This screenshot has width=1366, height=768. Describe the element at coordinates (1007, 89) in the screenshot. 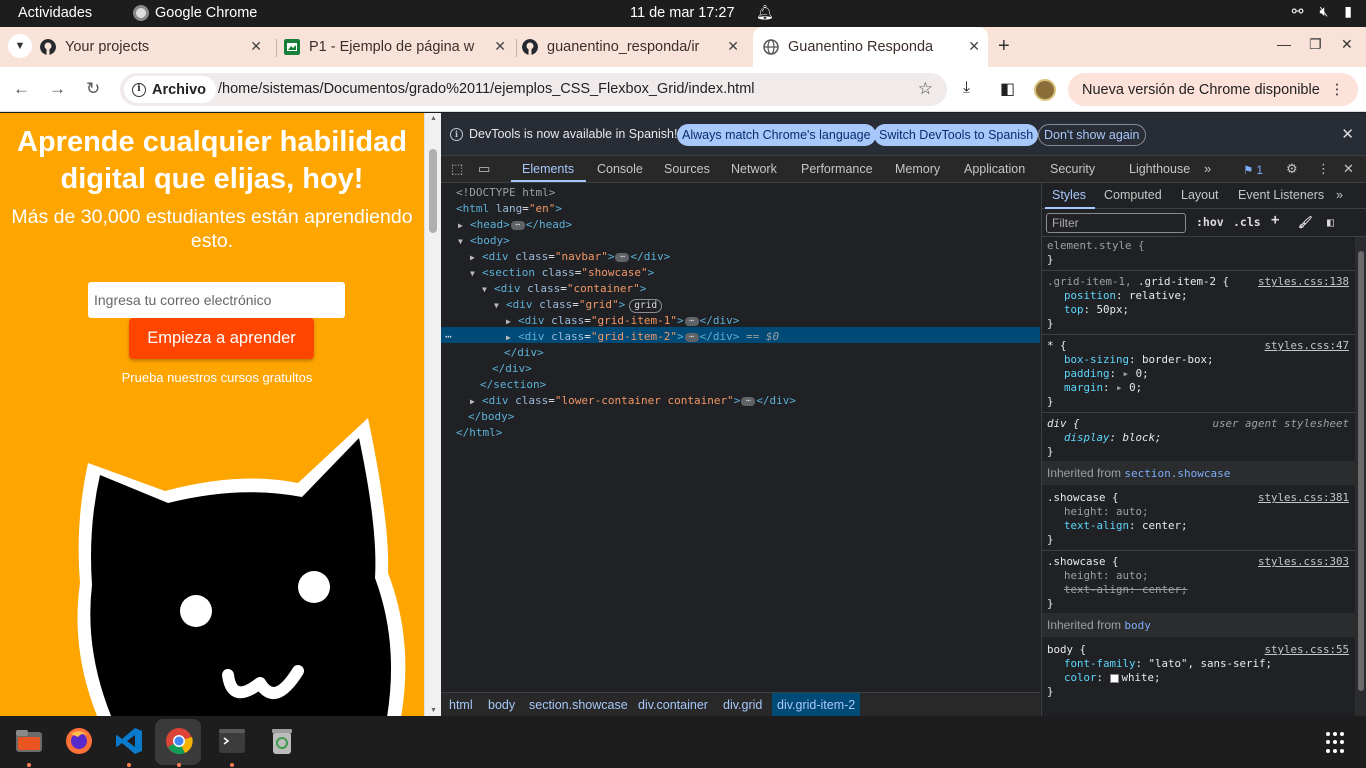

I see `side-panel-icon: ◧` at that location.